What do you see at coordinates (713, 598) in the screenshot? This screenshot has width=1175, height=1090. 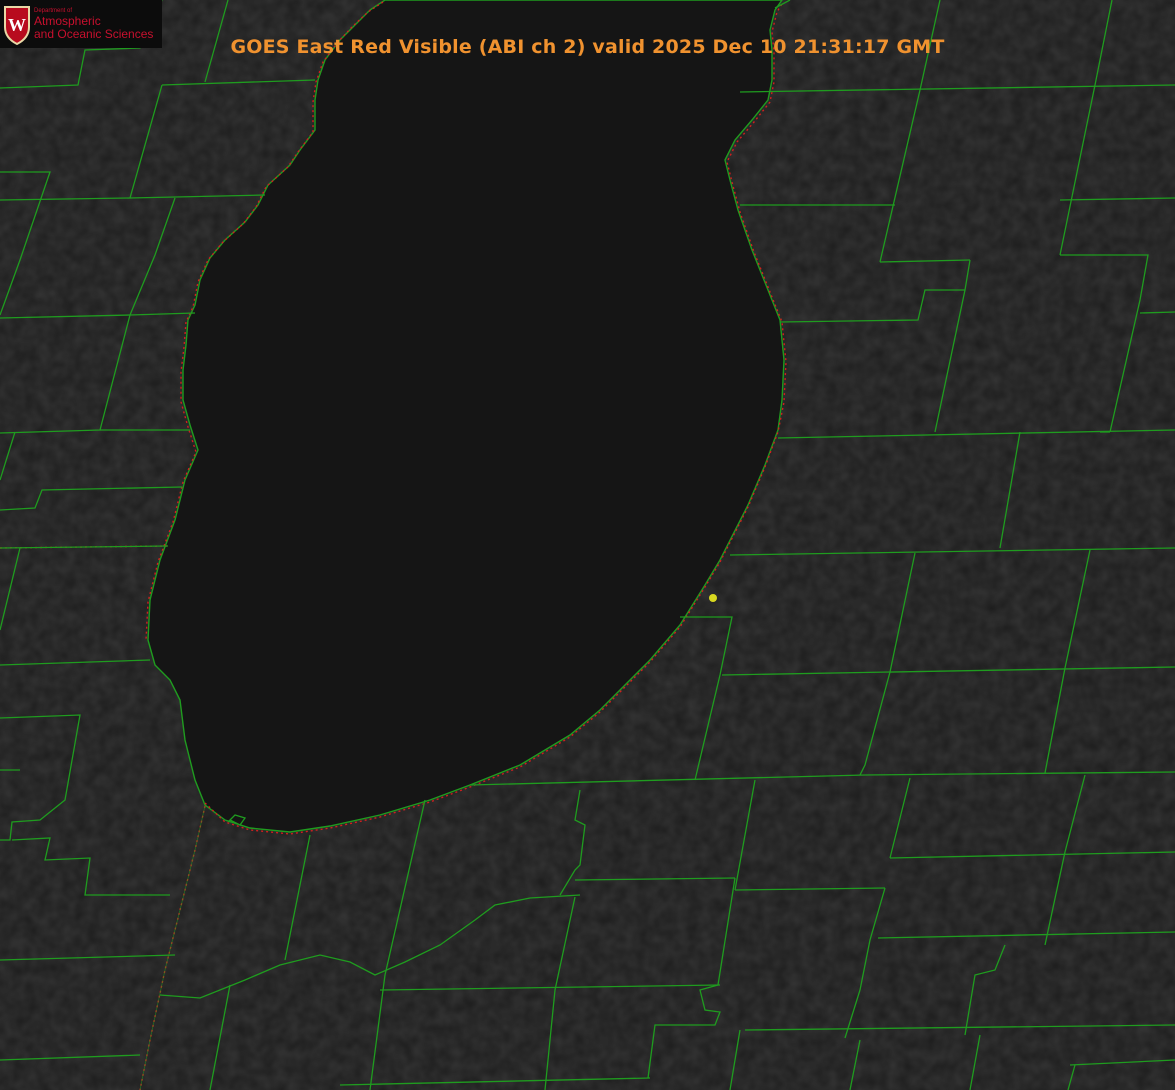 I see `location-dot-icon` at bounding box center [713, 598].